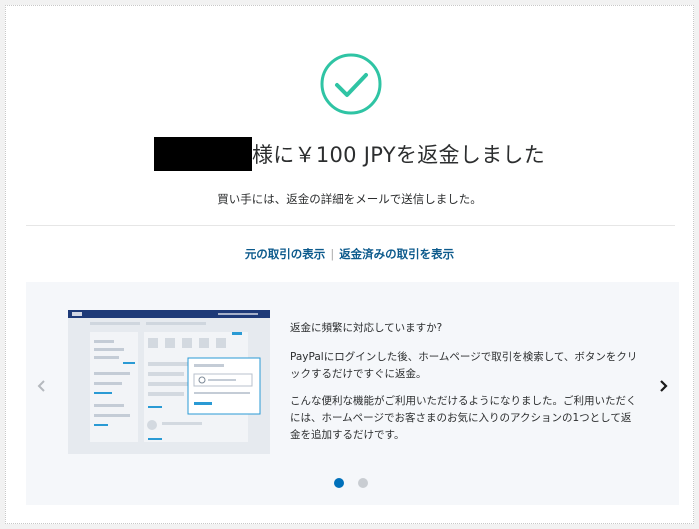 The image size is (699, 529). I want to click on page-title: 様に￥100 JPYを返金しました, so click(349, 154).